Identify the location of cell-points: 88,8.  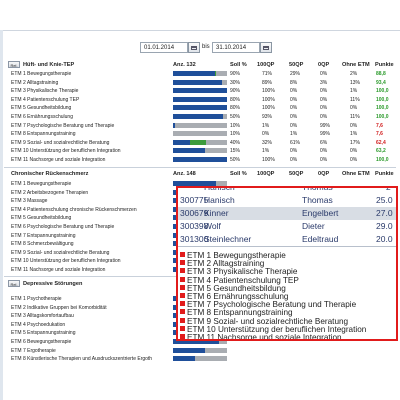
(381, 74).